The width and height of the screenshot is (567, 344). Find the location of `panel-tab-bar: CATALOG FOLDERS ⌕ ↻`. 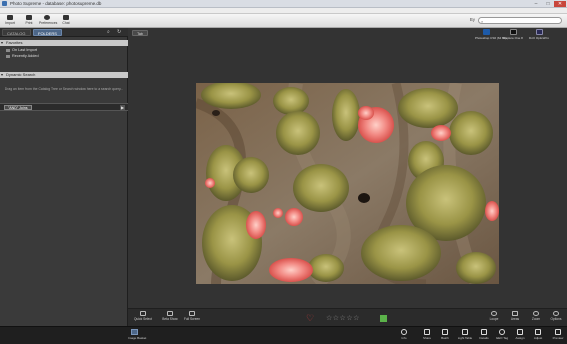

panel-tab-bar: CATALOG FOLDERS ⌕ ↻ is located at coordinates (64, 32).